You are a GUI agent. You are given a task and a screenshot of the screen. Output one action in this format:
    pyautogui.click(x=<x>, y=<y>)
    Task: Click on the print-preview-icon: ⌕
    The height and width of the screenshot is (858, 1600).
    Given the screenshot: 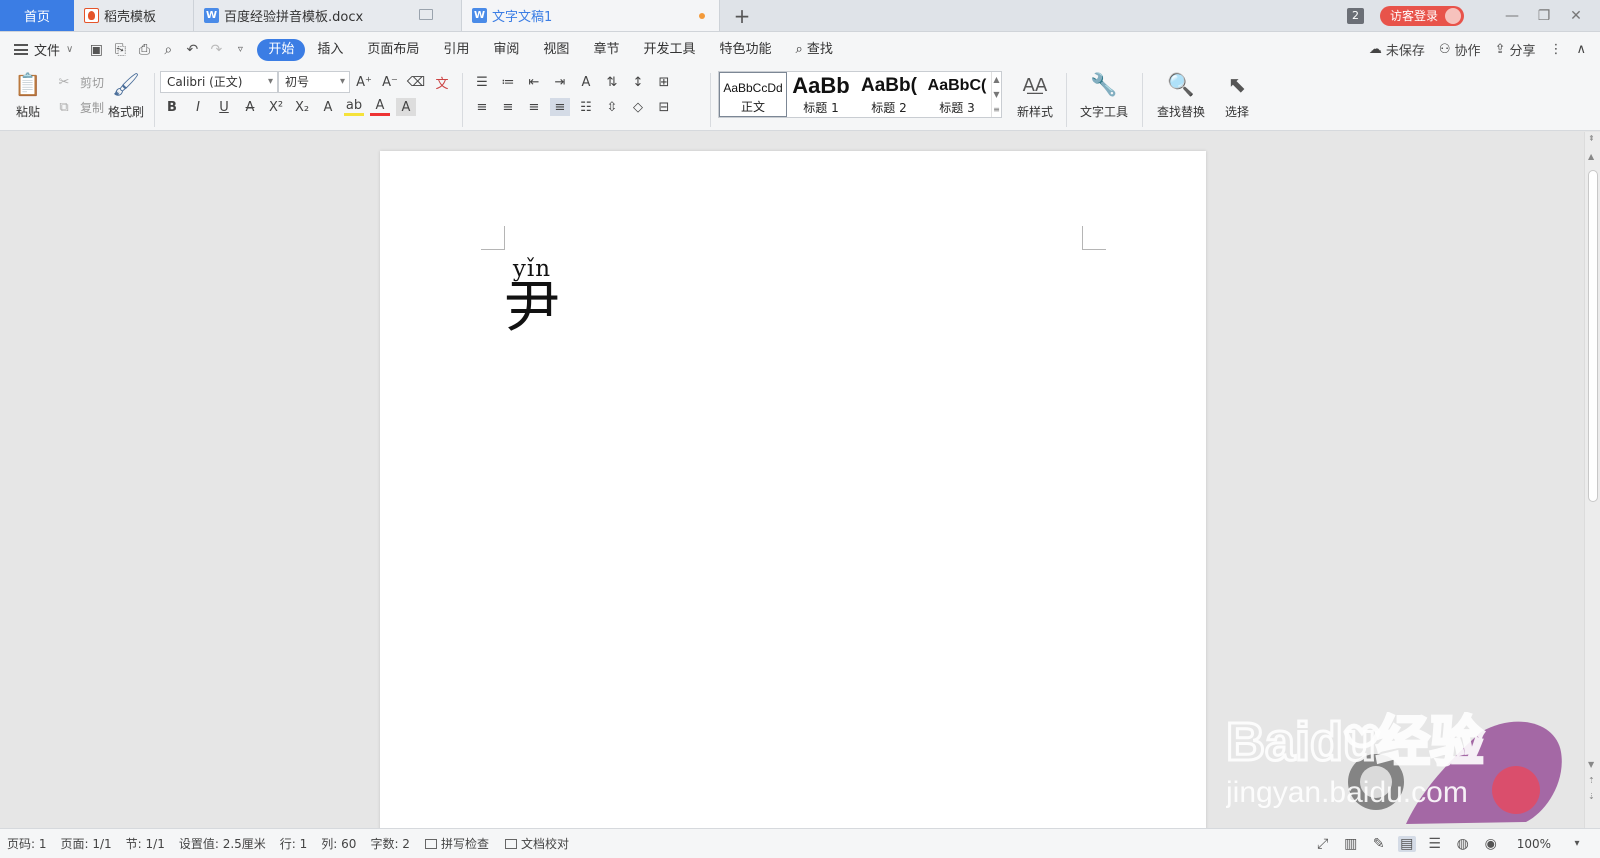 What is the action you would take?
    pyautogui.click(x=168, y=50)
    